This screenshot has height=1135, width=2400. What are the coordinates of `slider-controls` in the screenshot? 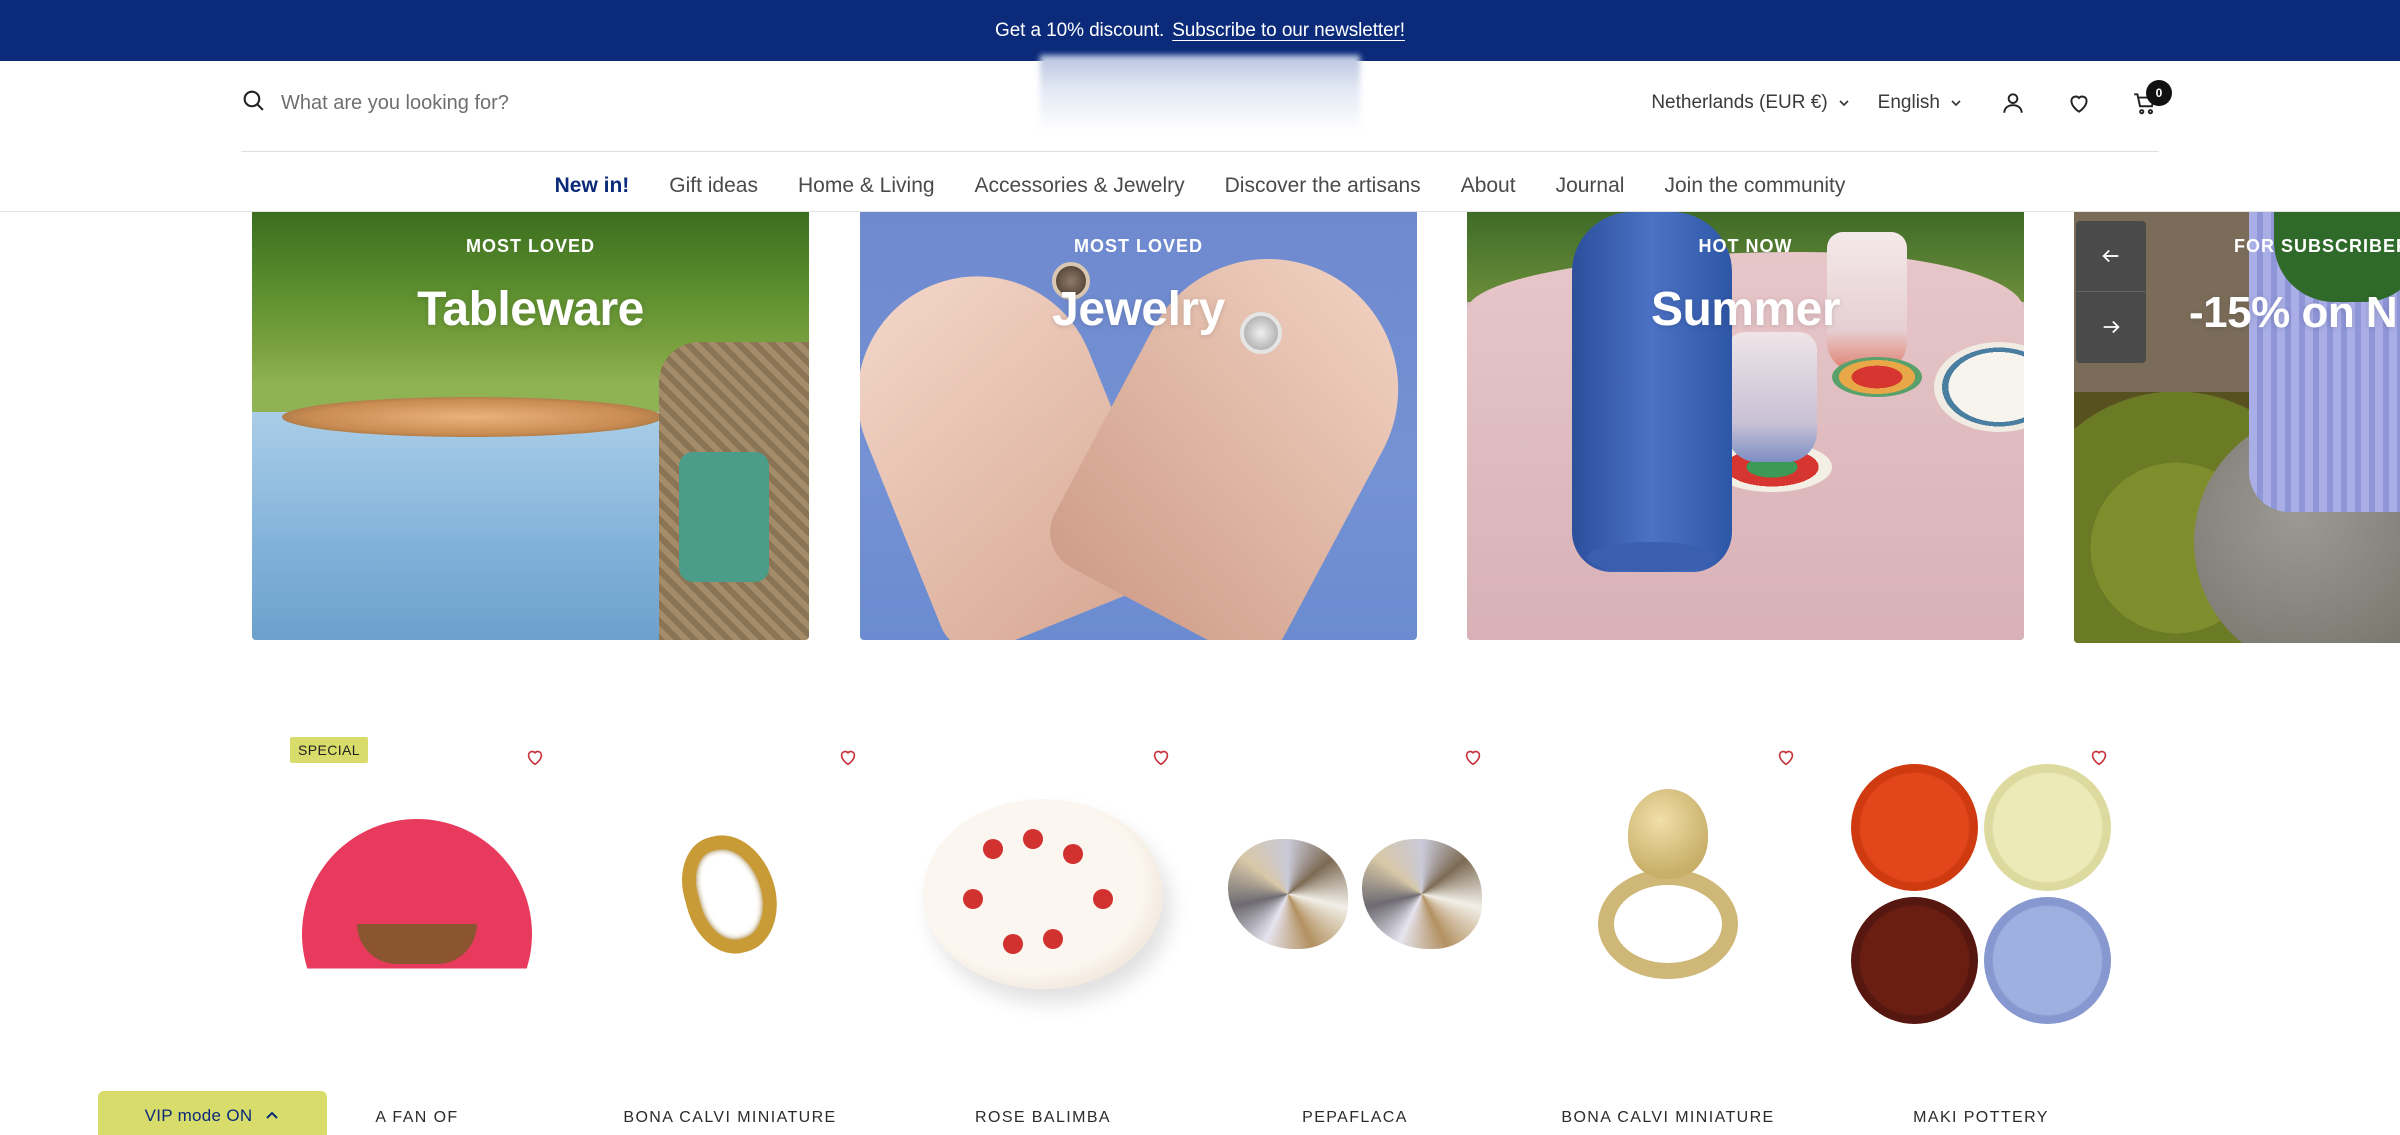 It's located at (2111, 292).